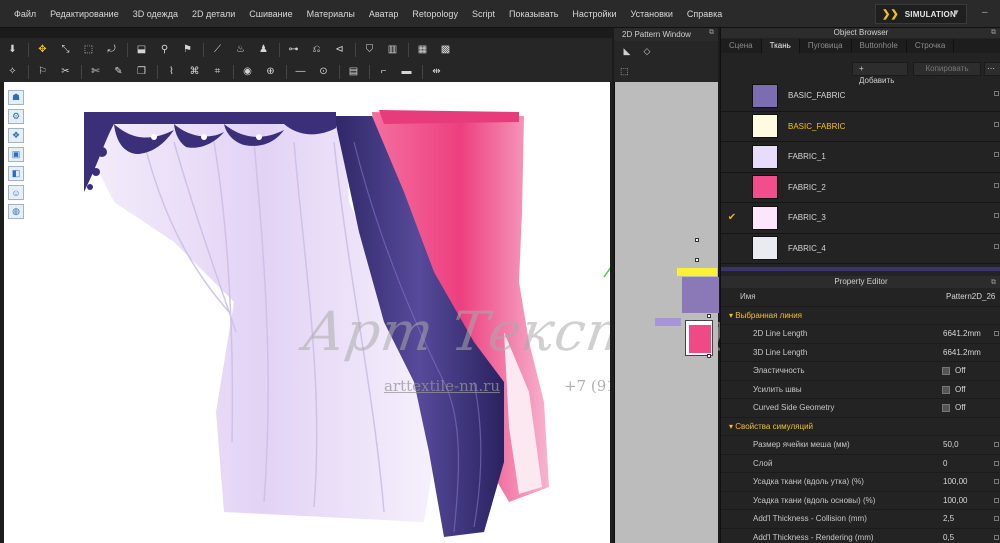 The image size is (1000, 543). Describe the element at coordinates (860, 188) in the screenshot. I see `list-item: FABRIC_2` at that location.